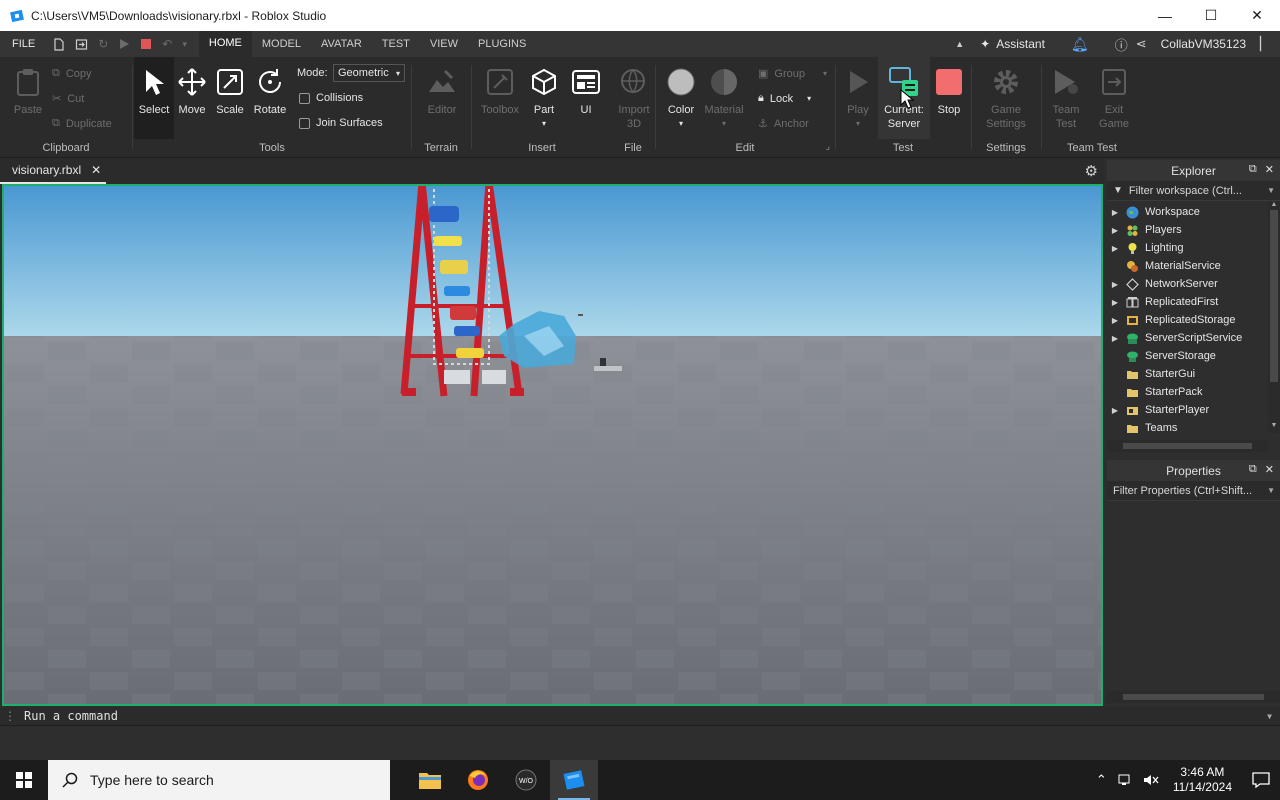 The image size is (1280, 800). What do you see at coordinates (1202, 780) in the screenshot?
I see `system-clock: 3:46 AM 11/14/2024` at bounding box center [1202, 780].